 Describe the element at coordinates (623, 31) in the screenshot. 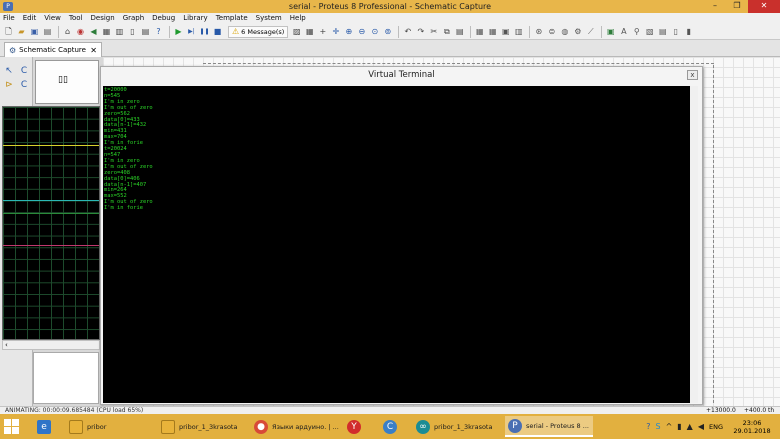

I see `property-icon: A` at that location.